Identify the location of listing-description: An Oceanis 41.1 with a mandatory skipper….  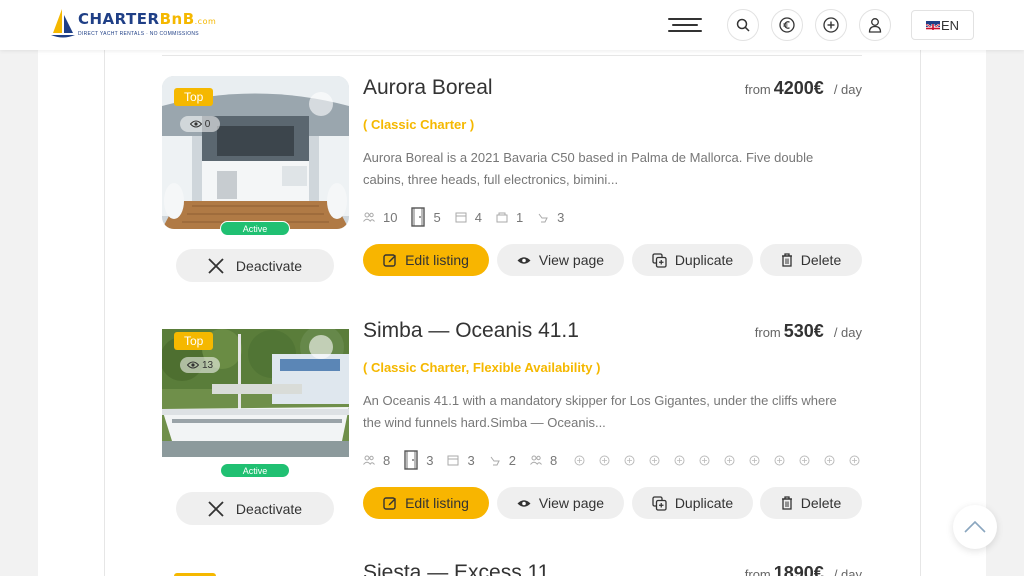
(600, 411).